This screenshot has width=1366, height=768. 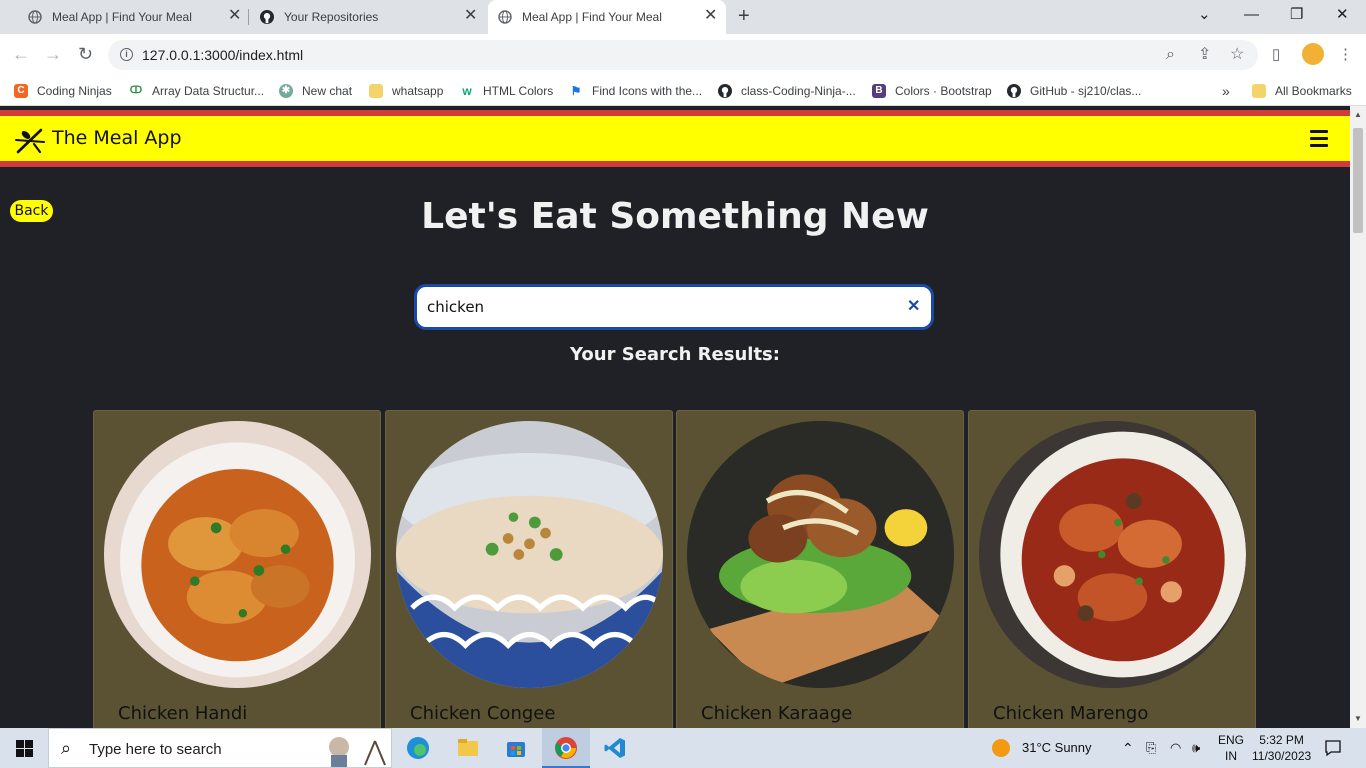 What do you see at coordinates (1342, 15) in the screenshot?
I see `close-window-button: ✕` at bounding box center [1342, 15].